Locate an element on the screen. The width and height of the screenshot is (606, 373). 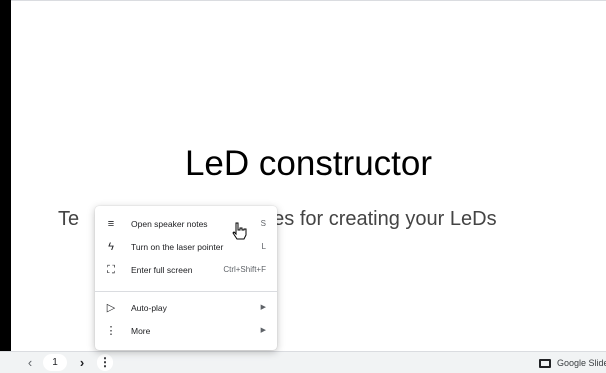
google-slides-brand: Google Slides is located at coordinates (572, 363).